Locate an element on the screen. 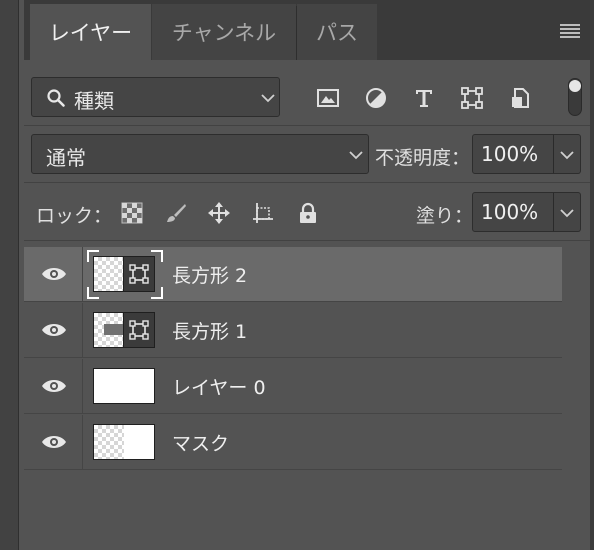 This screenshot has width=594, height=550. layer-row: 長方形 2 is located at coordinates (293, 274).